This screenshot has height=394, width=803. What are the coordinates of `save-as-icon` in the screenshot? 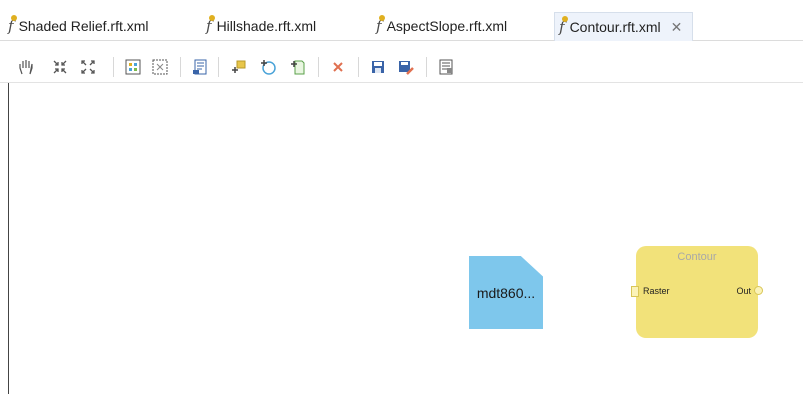 It's located at (406, 67).